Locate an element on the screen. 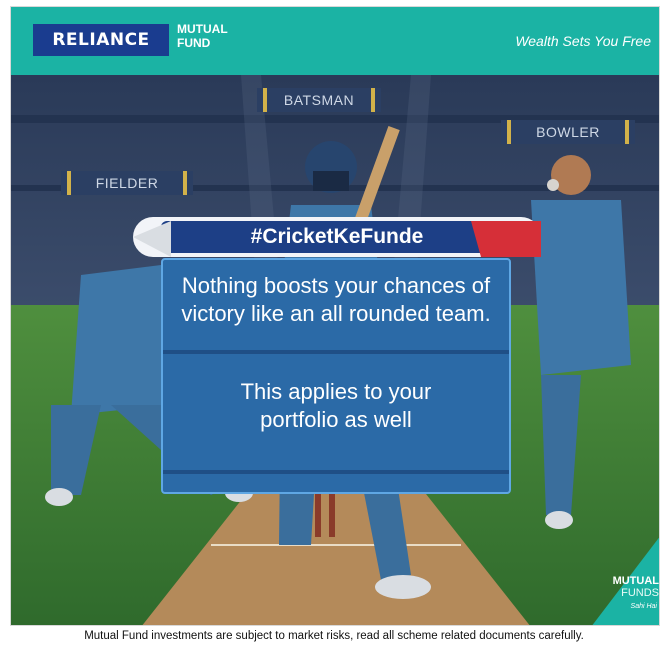 The width and height of the screenshot is (668, 652). mutual-funds-badge: MUTUAL FUNDS Sahi Hai is located at coordinates (630, 586).